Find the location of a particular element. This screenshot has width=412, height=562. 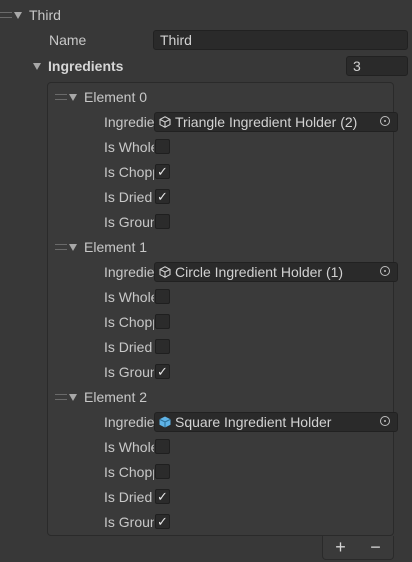

ingredient-object-name: Circle Ingredient Holder (1) is located at coordinates (259, 272).